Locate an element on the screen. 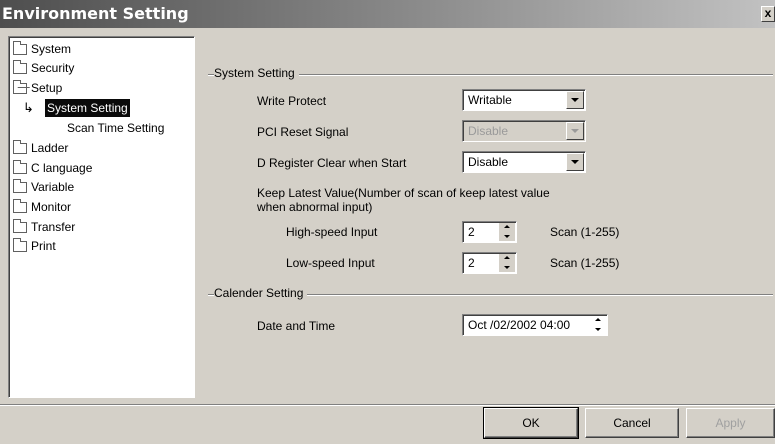 This screenshot has height=444, width=775. tree-item-variable: Variable is located at coordinates (43, 187).